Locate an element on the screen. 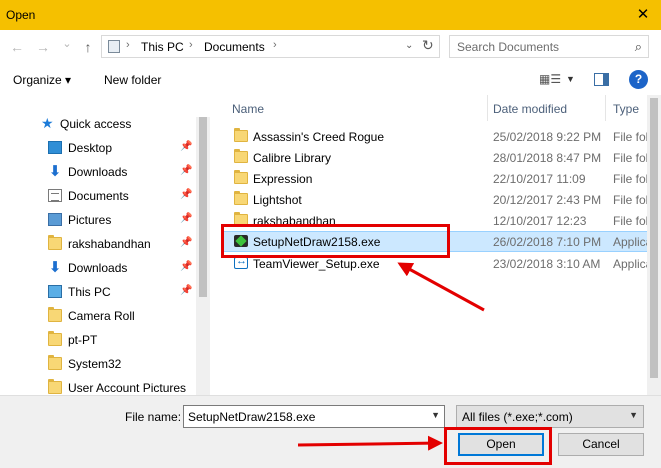 The width and height of the screenshot is (661, 468). window-title: Open is located at coordinates (21, 15).